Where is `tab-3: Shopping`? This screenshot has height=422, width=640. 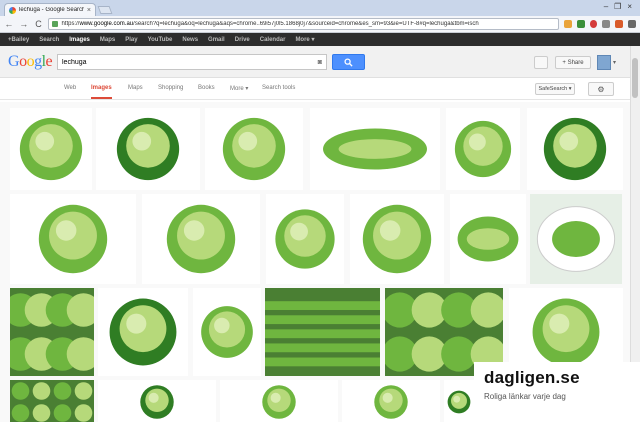 tab-3: Shopping is located at coordinates (170, 88).